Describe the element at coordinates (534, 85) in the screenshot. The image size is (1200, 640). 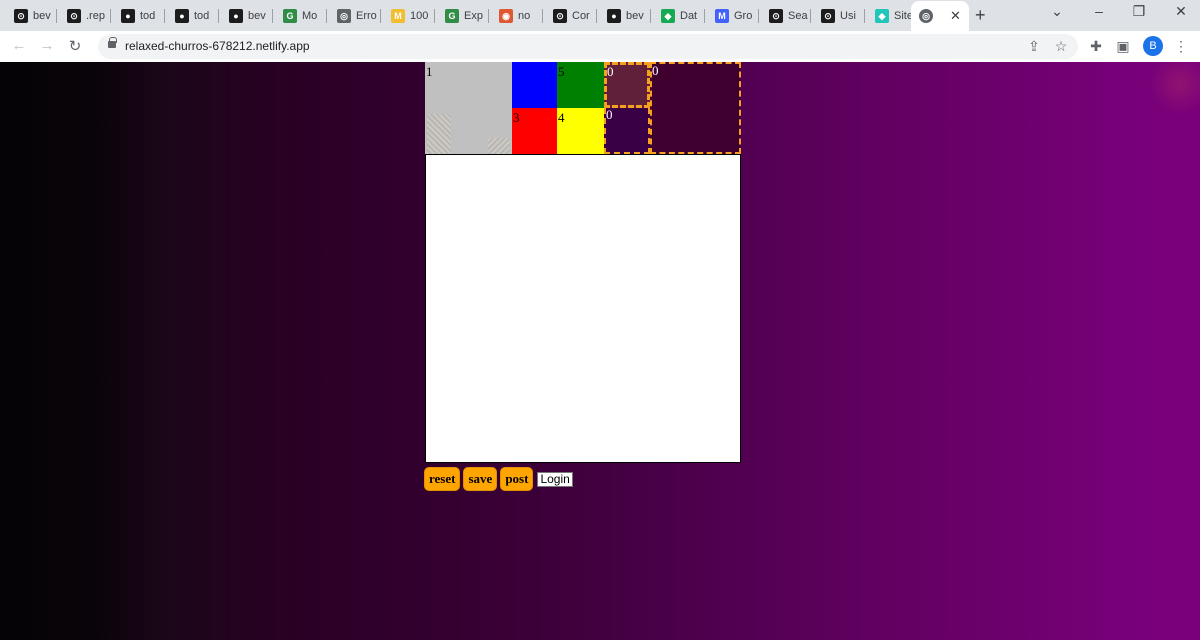
I see `tile-blue` at that location.